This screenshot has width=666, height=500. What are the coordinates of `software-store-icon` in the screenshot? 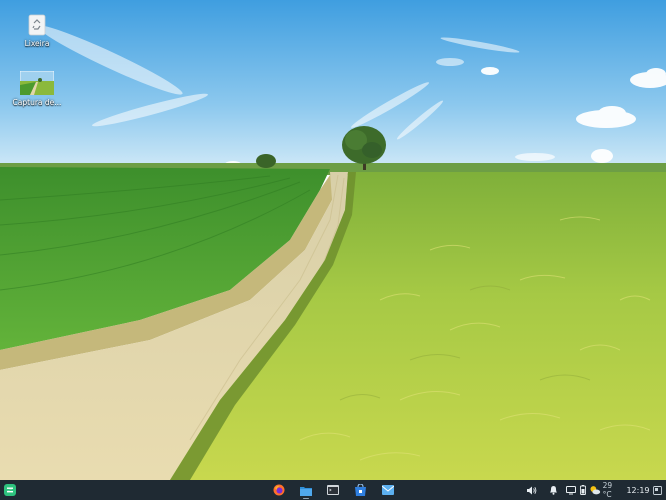 It's located at (360, 490).